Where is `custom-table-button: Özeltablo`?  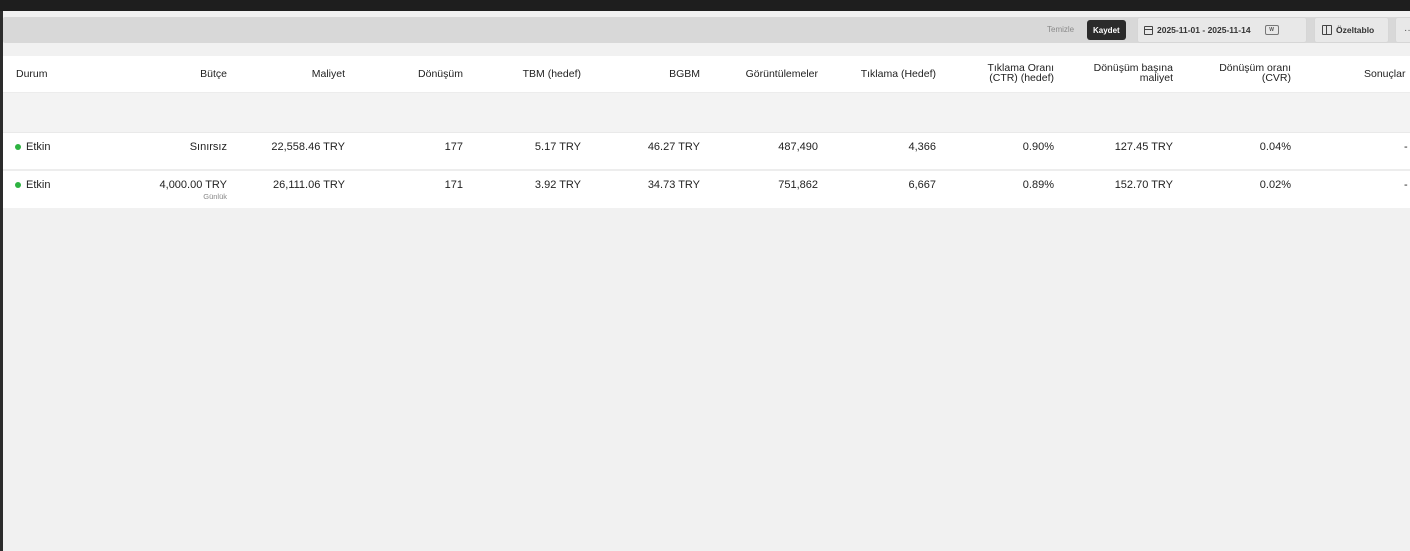
custom-table-button: Özeltablo is located at coordinates (1351, 30).